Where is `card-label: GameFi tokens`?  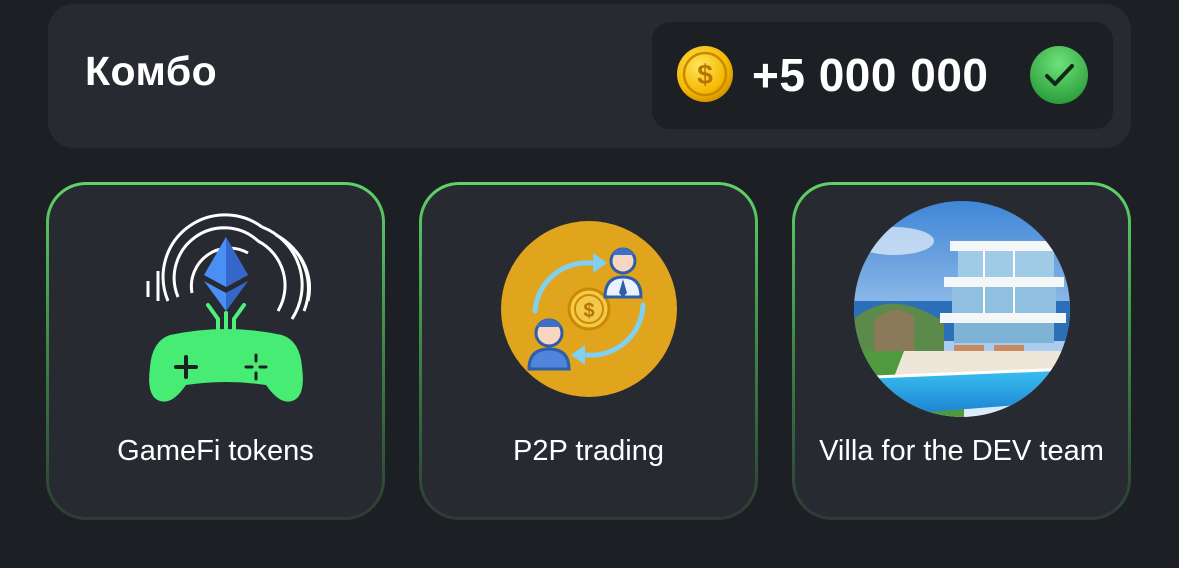 card-label: GameFi tokens is located at coordinates (215, 451).